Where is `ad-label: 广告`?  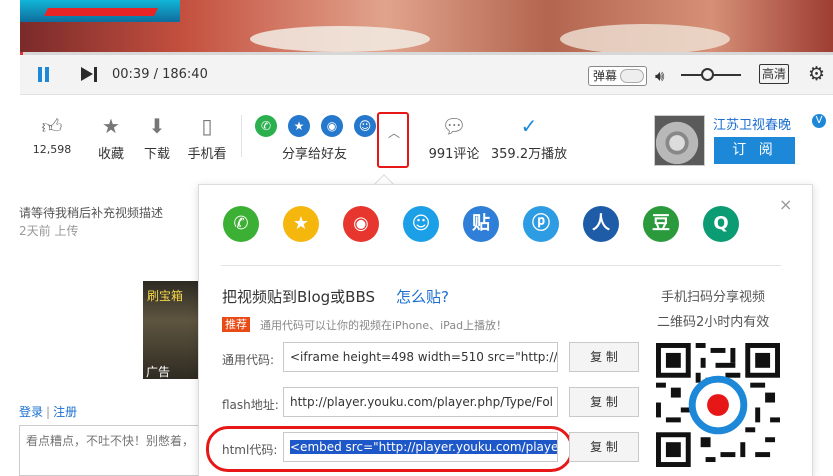
ad-label: 广告 is located at coordinates (158, 372).